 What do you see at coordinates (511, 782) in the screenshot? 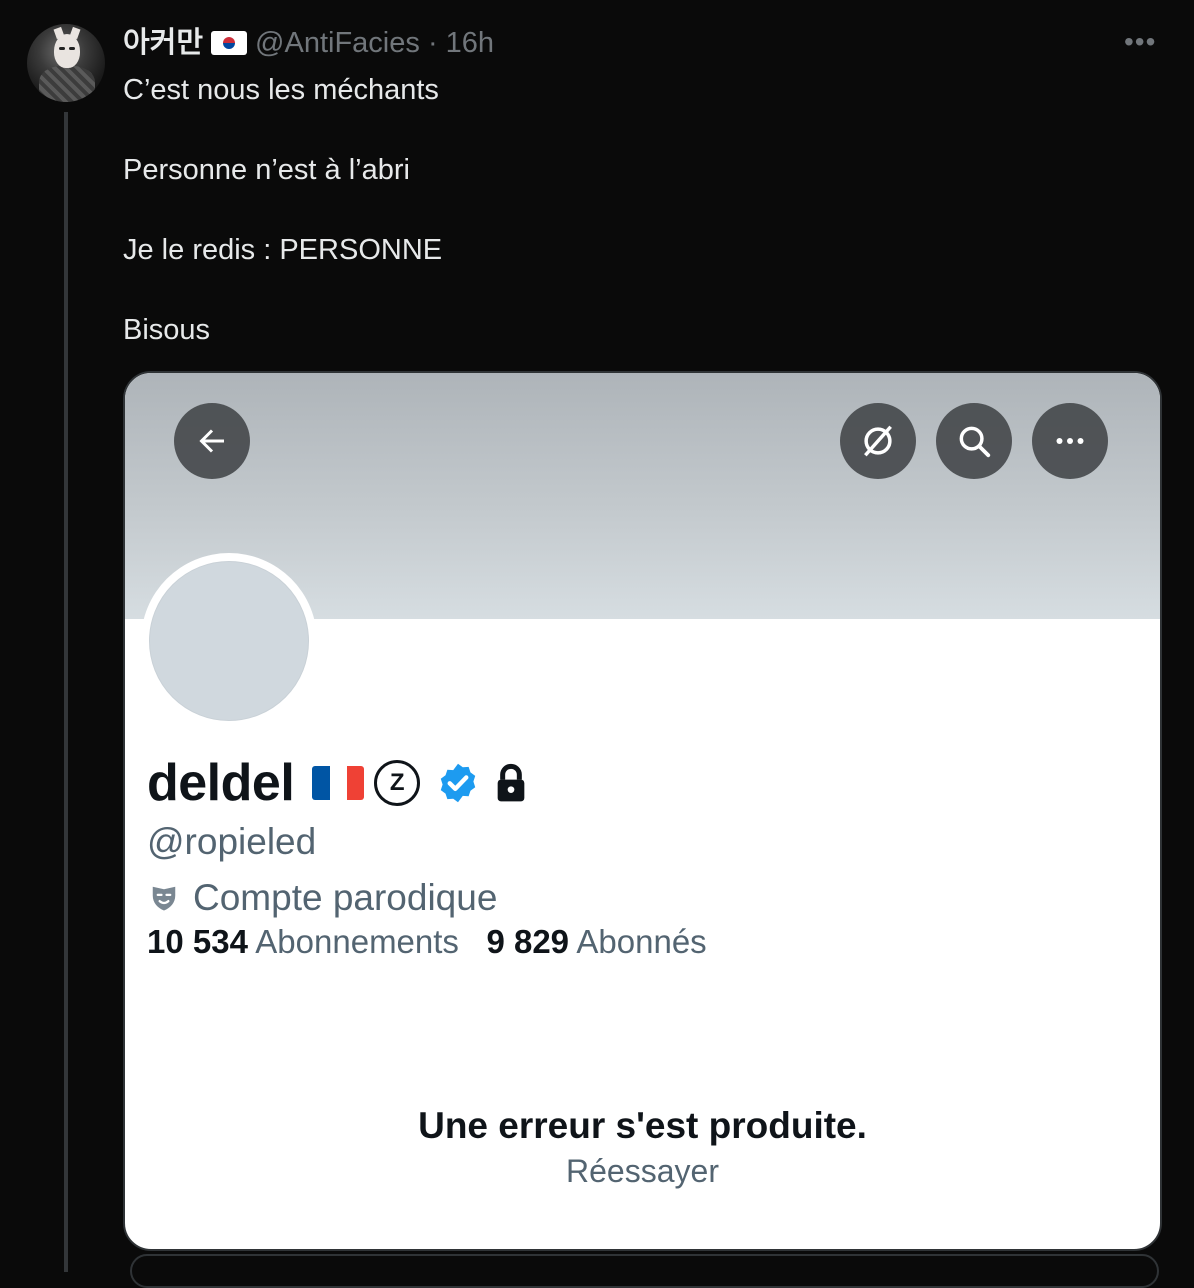
I see `lock-icon` at bounding box center [511, 782].